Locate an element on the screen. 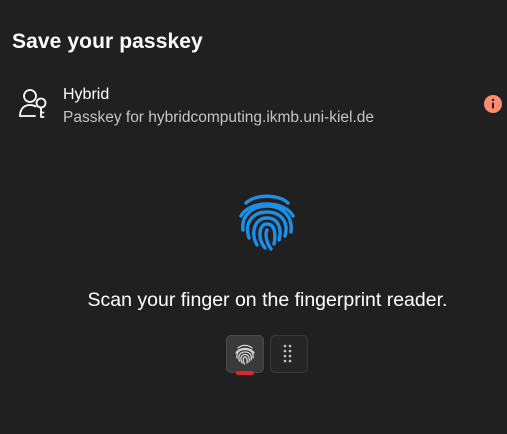  pin-method-button is located at coordinates (289, 354).